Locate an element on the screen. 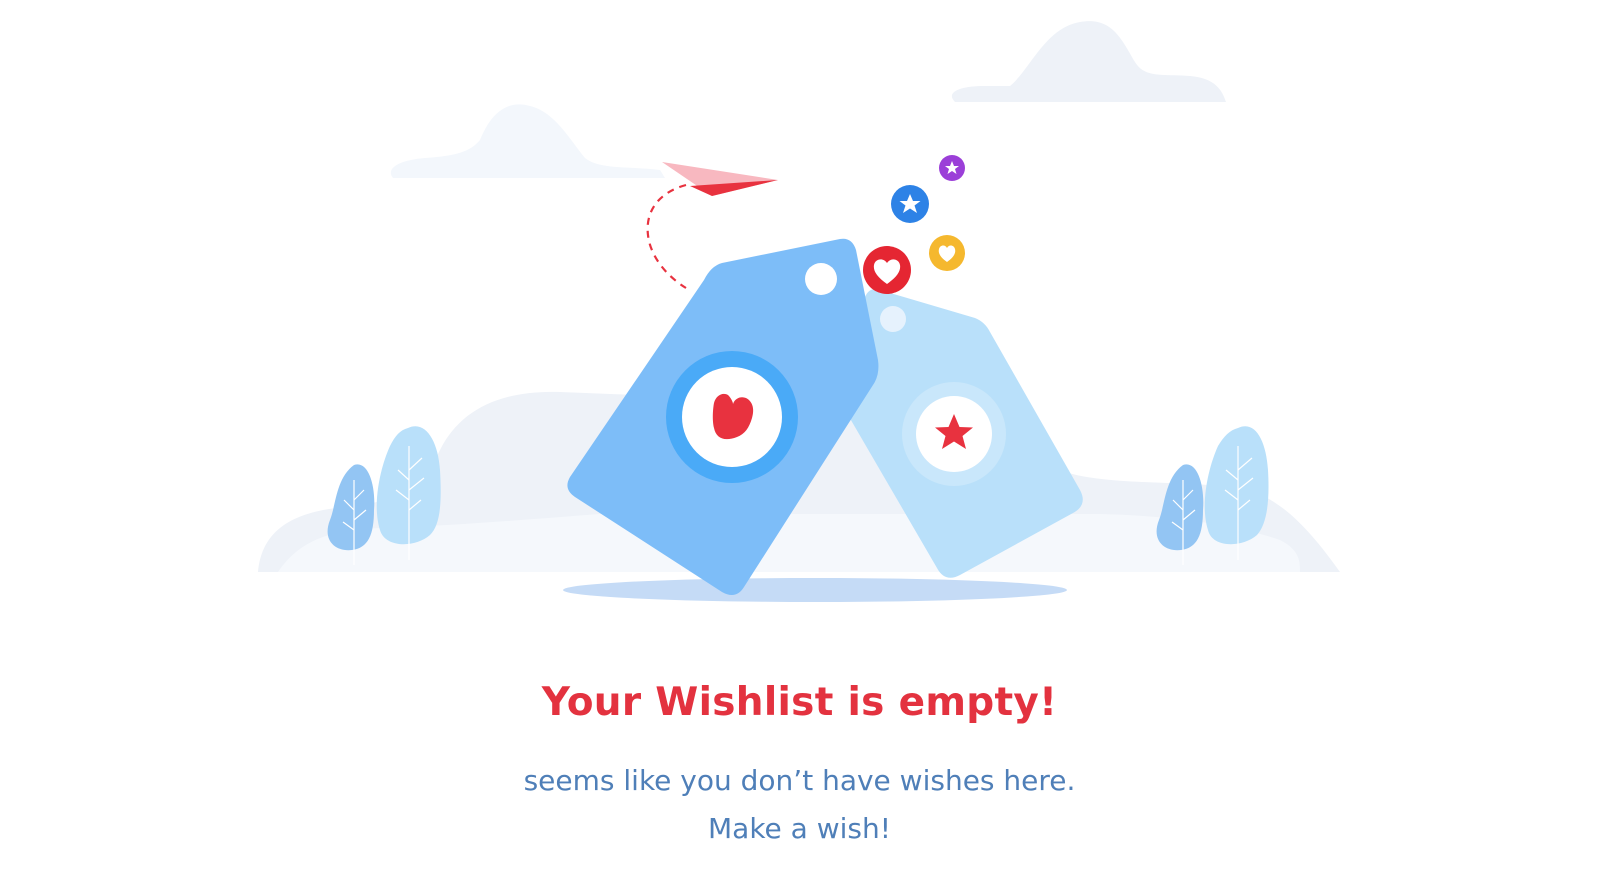 The height and width of the screenshot is (887, 1599). empty-state-title: Your Wishlist is empty! is located at coordinates (799, 702).